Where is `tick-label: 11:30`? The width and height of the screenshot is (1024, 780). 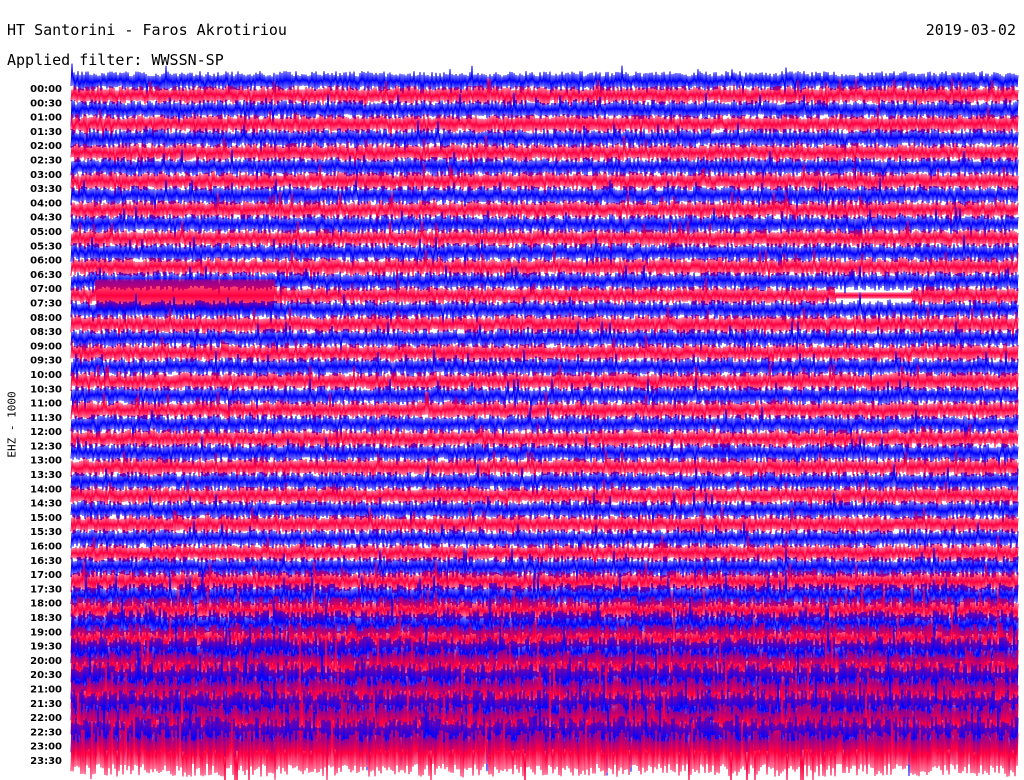 tick-label: 11:30 is located at coordinates (46, 418).